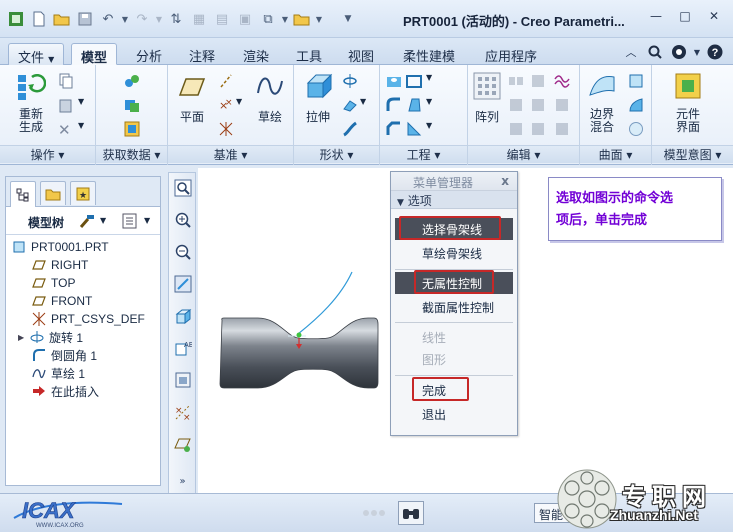  I want to click on more-icon: », so click(182, 481).